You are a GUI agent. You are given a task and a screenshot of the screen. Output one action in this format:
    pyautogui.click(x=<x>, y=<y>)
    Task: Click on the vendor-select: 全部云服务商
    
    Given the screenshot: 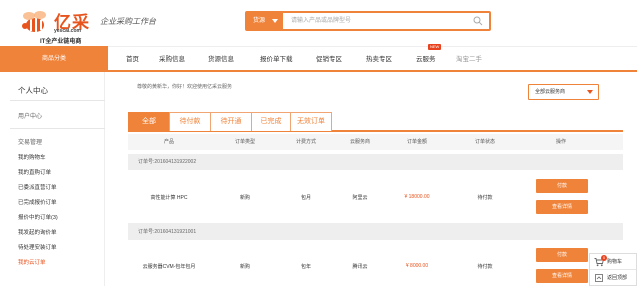 What is the action you would take?
    pyautogui.click(x=563, y=92)
    